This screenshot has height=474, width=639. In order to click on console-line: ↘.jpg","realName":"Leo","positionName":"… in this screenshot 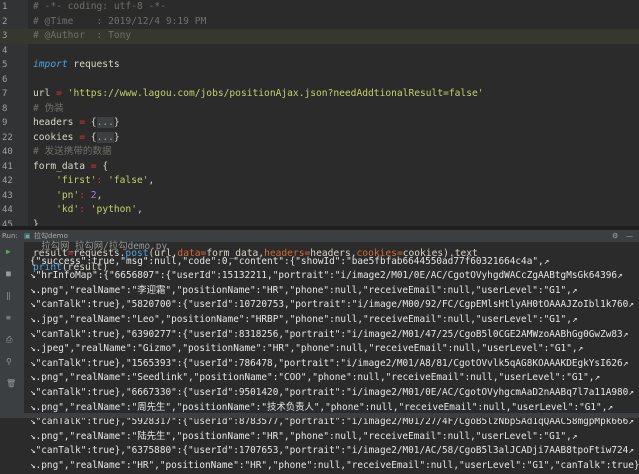, I will do `click(304, 319)`.